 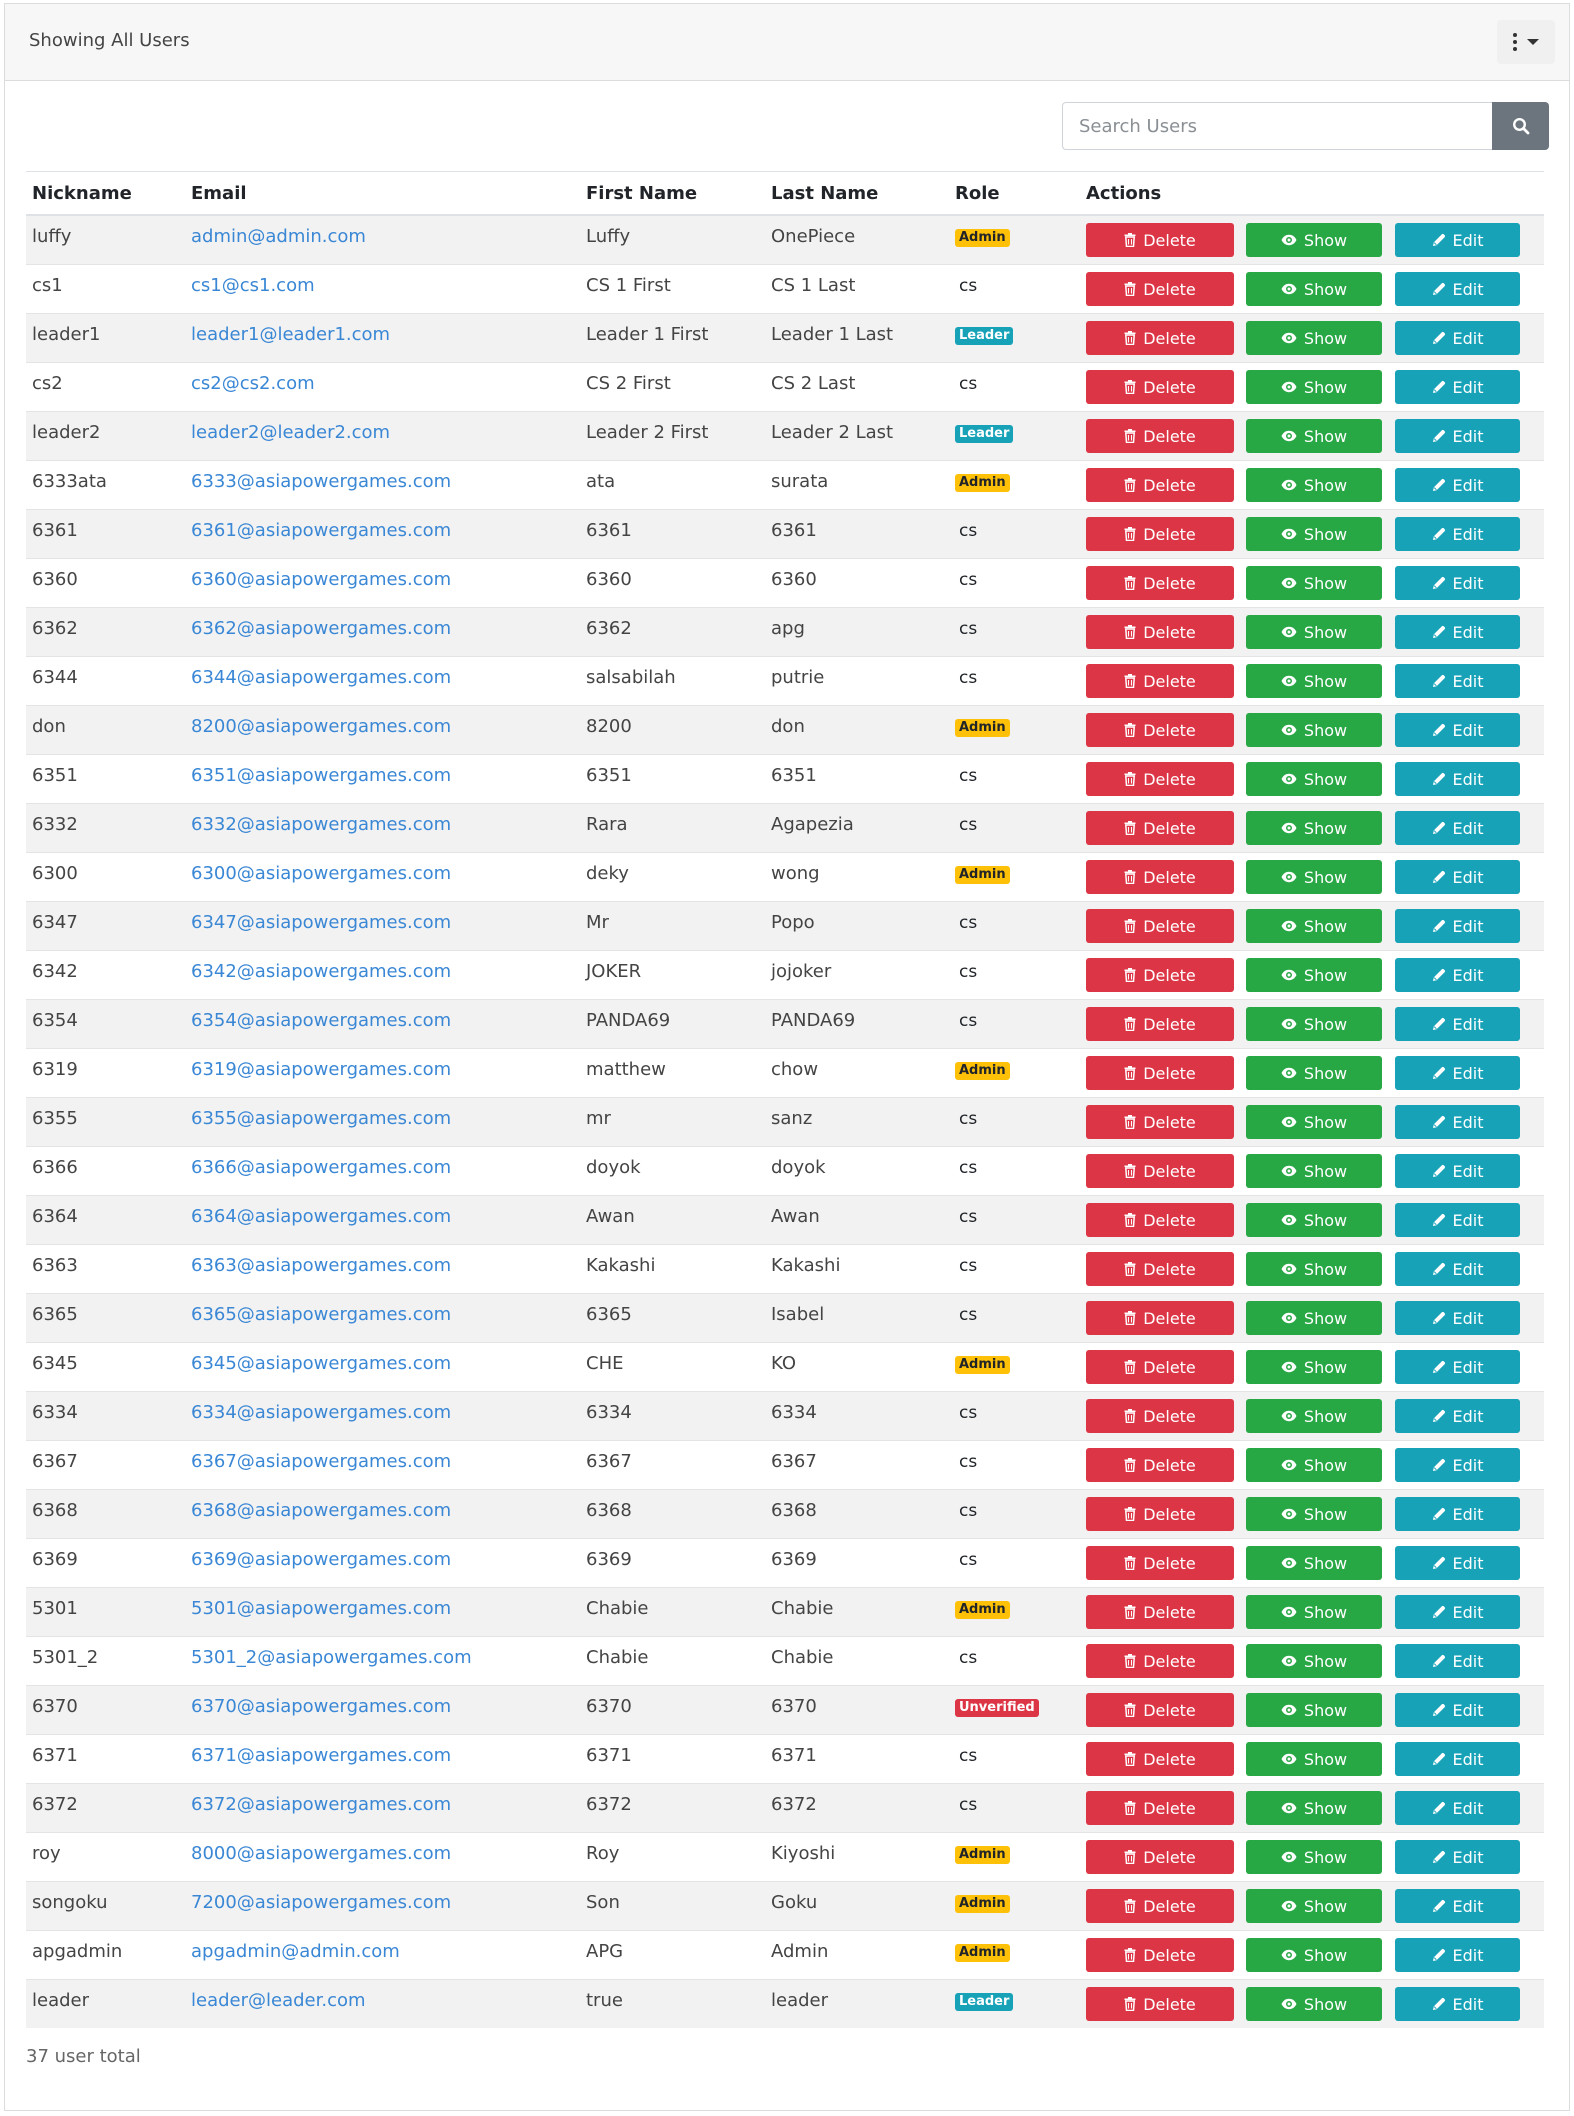 What do you see at coordinates (321, 1559) in the screenshot?
I see `email-link: 6369@asiapowergames.com` at bounding box center [321, 1559].